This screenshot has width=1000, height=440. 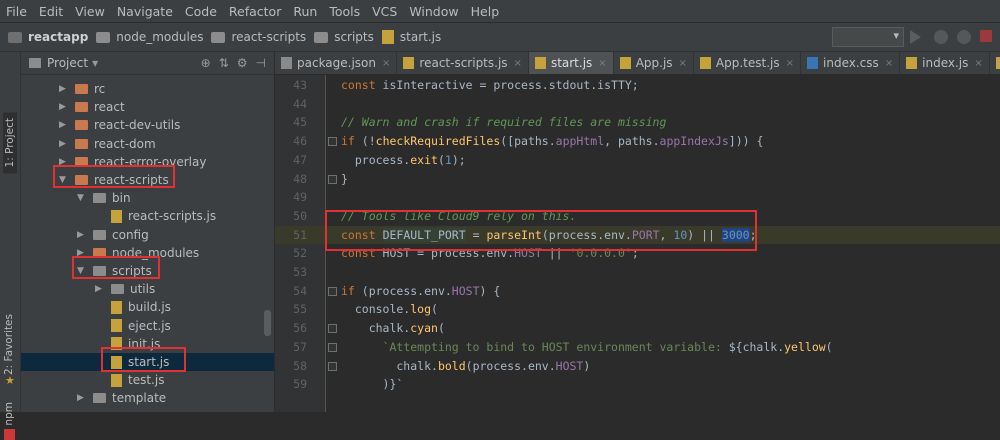 I want to click on chevron-down-icon: ▼, so click(x=82, y=198).